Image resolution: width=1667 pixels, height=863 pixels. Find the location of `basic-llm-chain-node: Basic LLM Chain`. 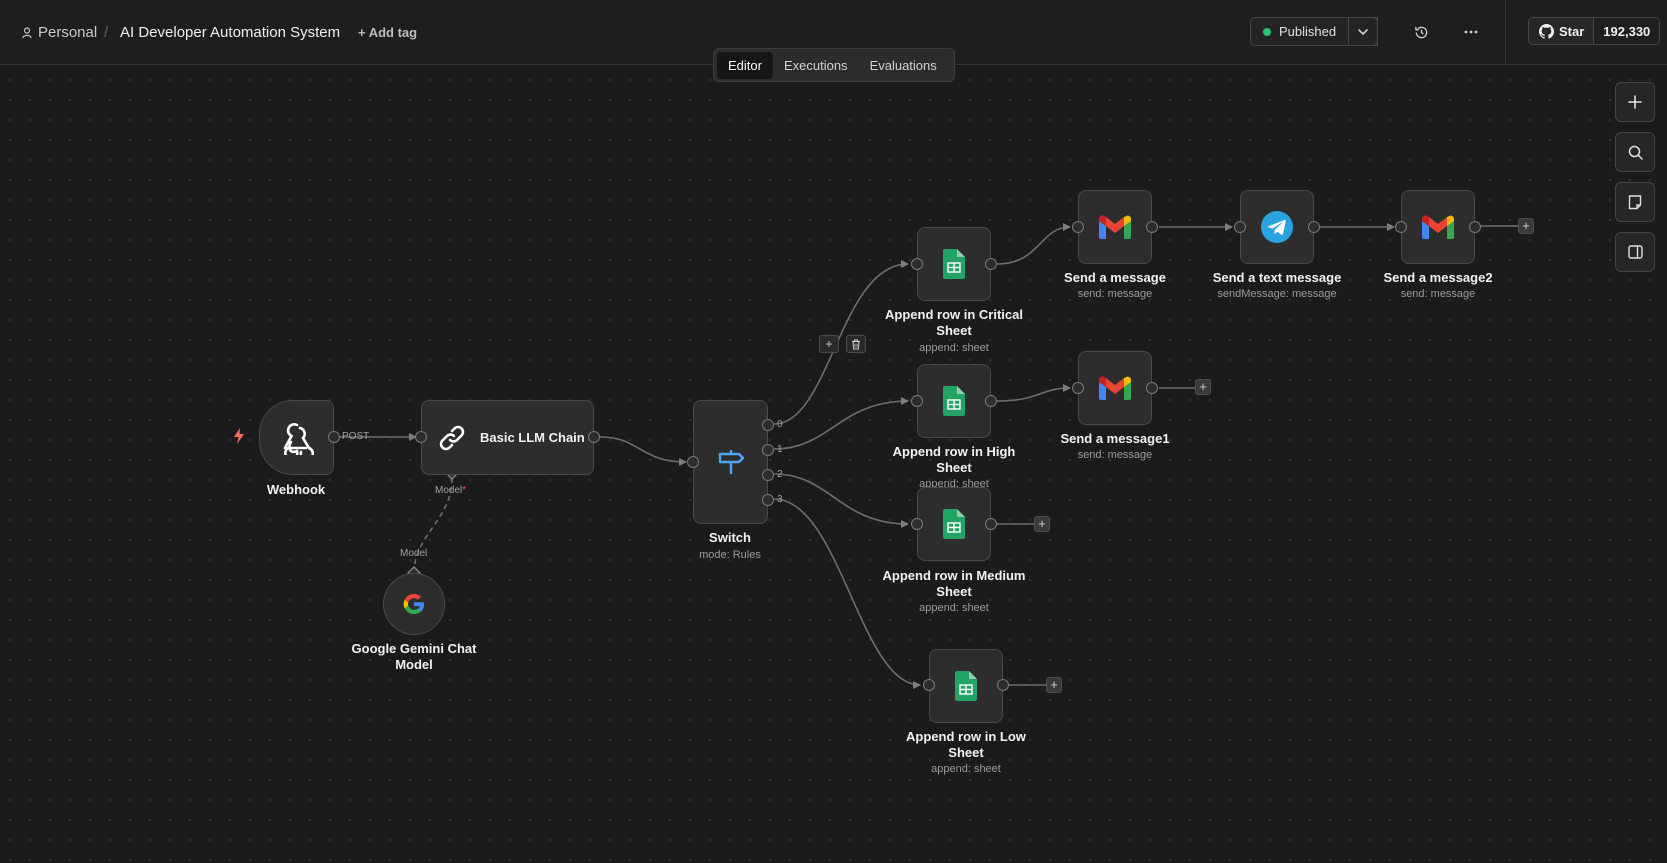

basic-llm-chain-node: Basic LLM Chain is located at coordinates (507, 437).